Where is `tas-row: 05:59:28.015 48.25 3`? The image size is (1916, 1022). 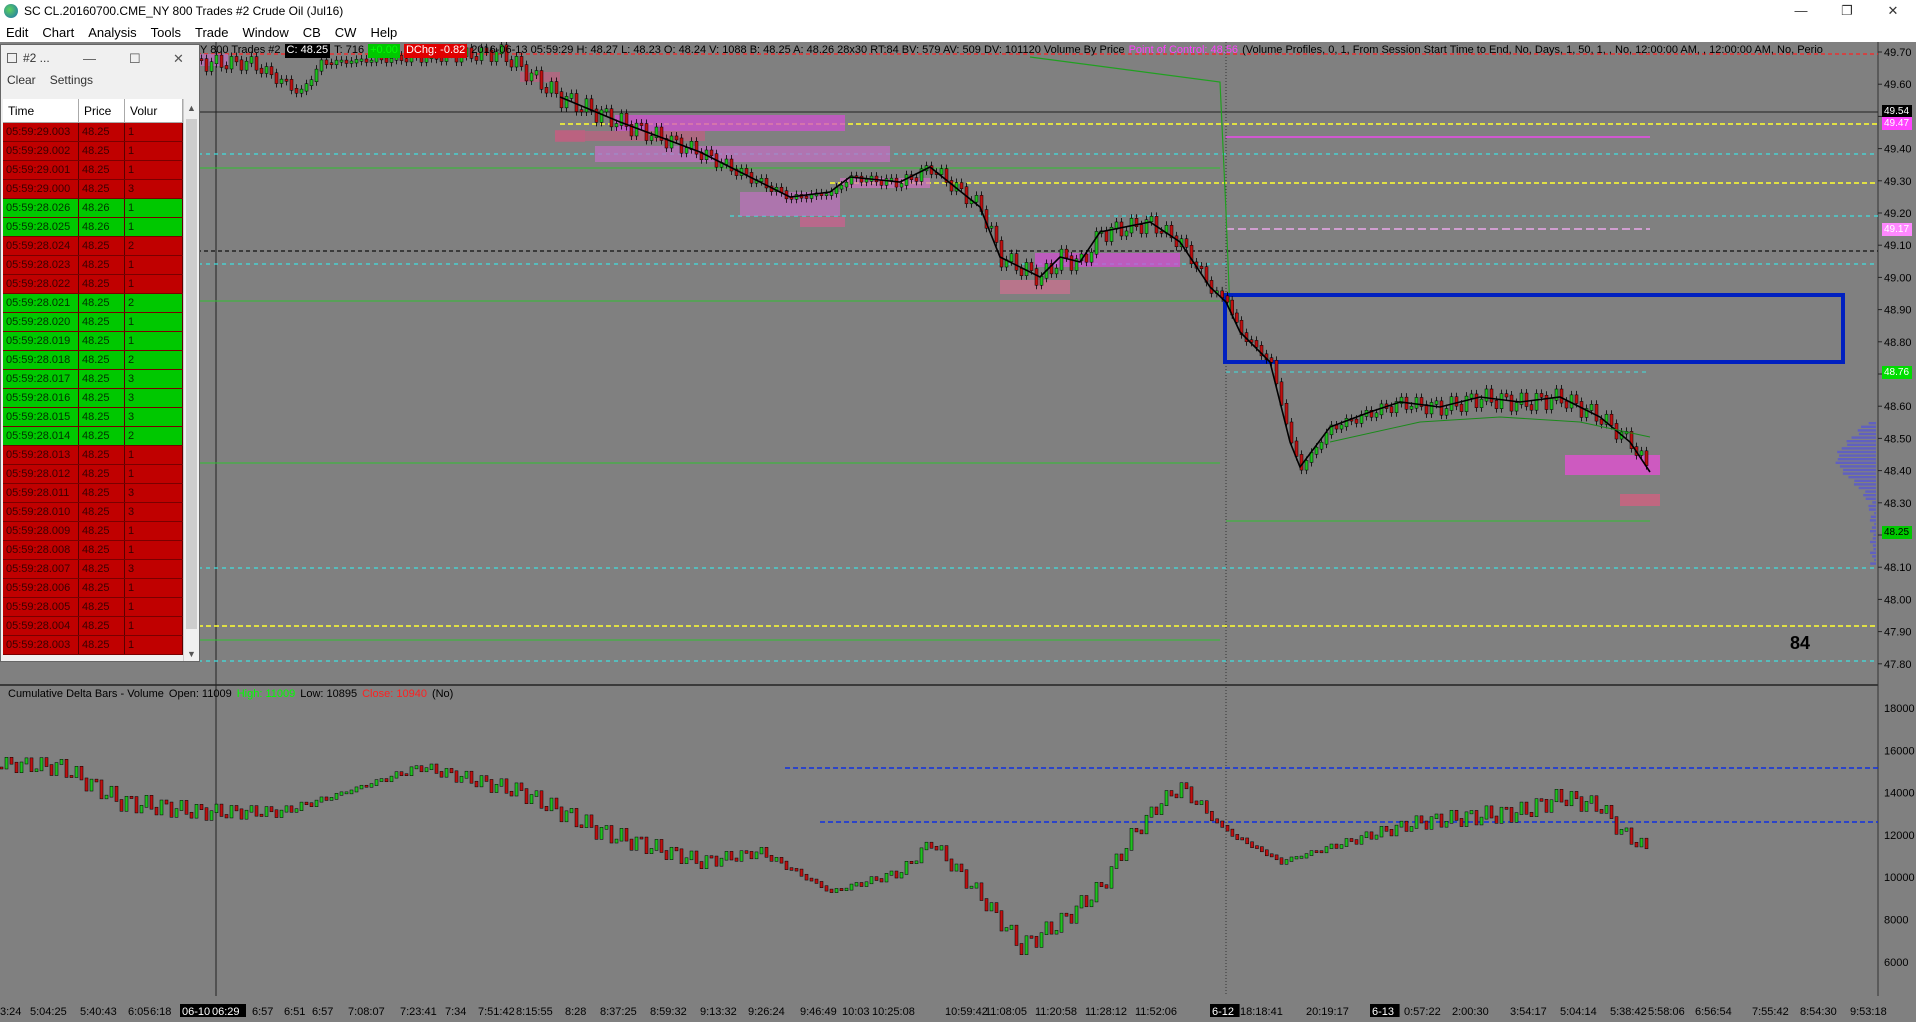
tas-row: 05:59:28.015 48.25 3 is located at coordinates (93, 417).